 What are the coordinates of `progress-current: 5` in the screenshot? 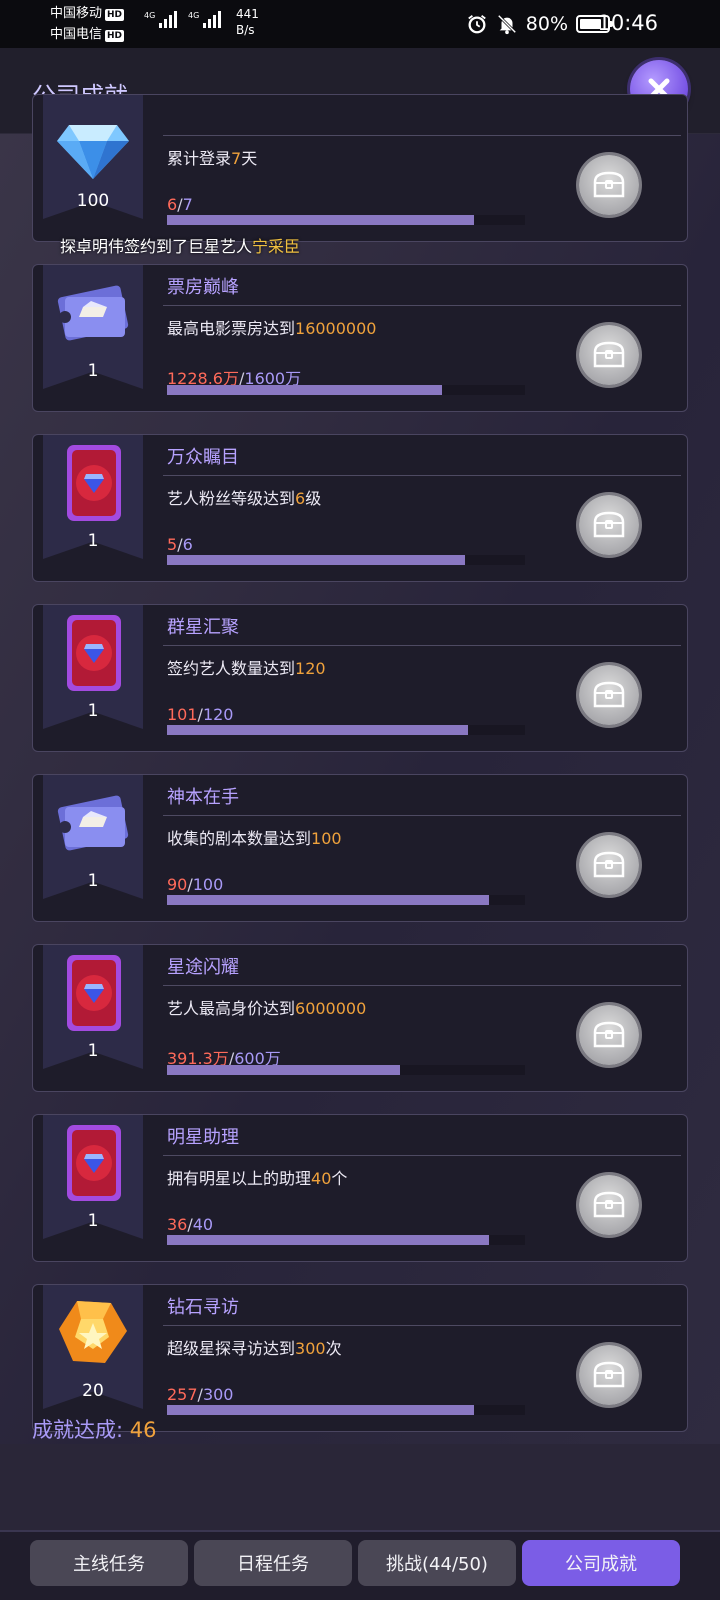 It's located at (172, 544).